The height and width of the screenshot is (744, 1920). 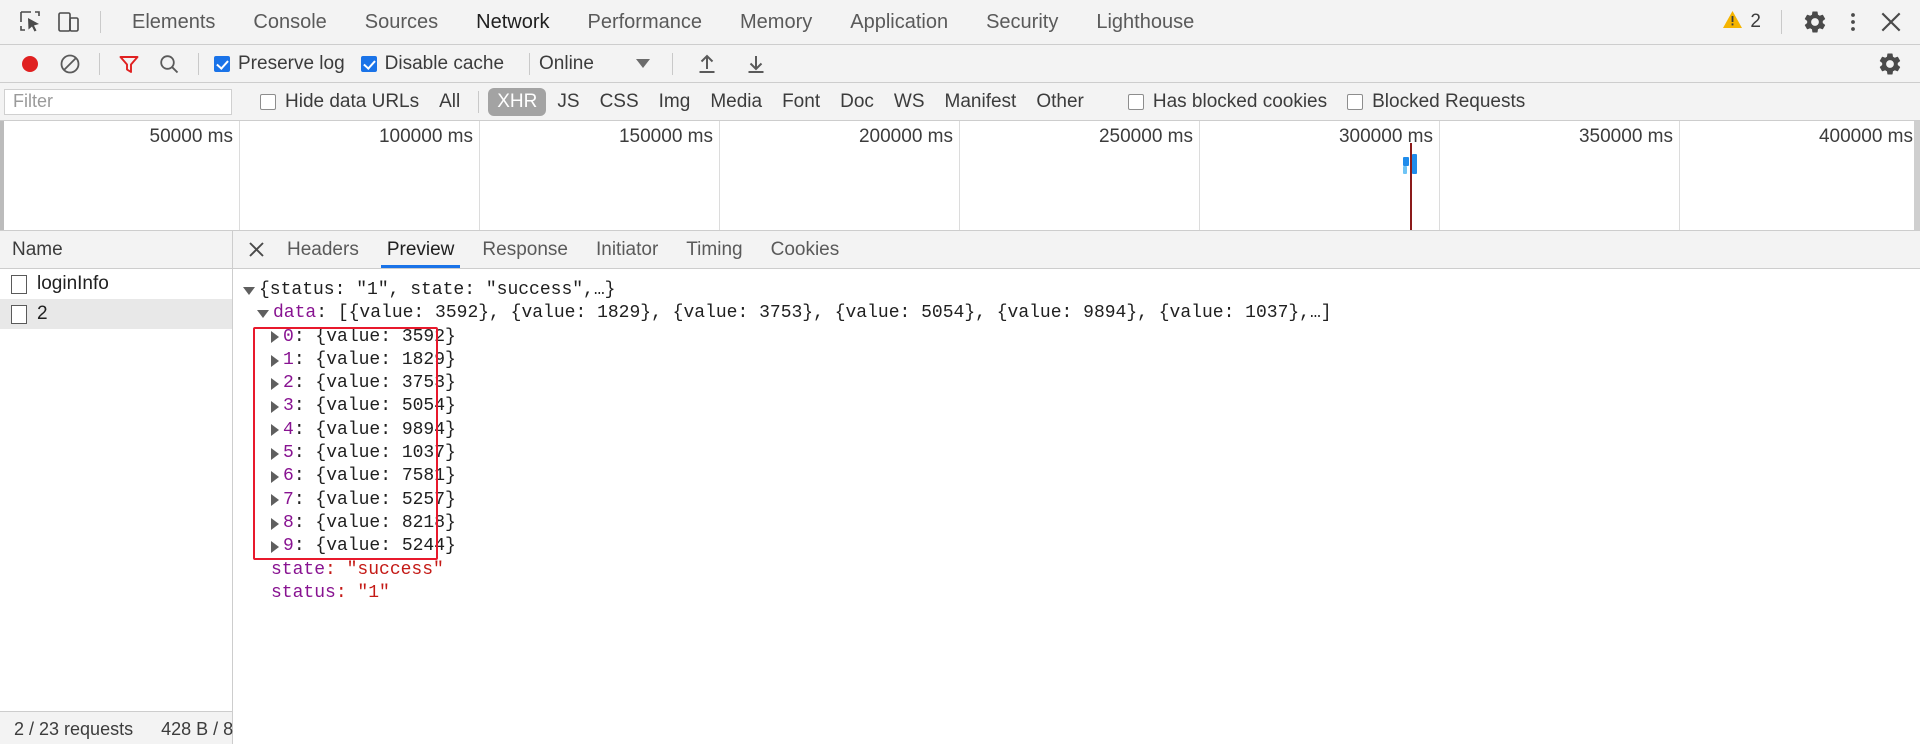 I want to click on table-row: loginInfo, so click(x=116, y=284).